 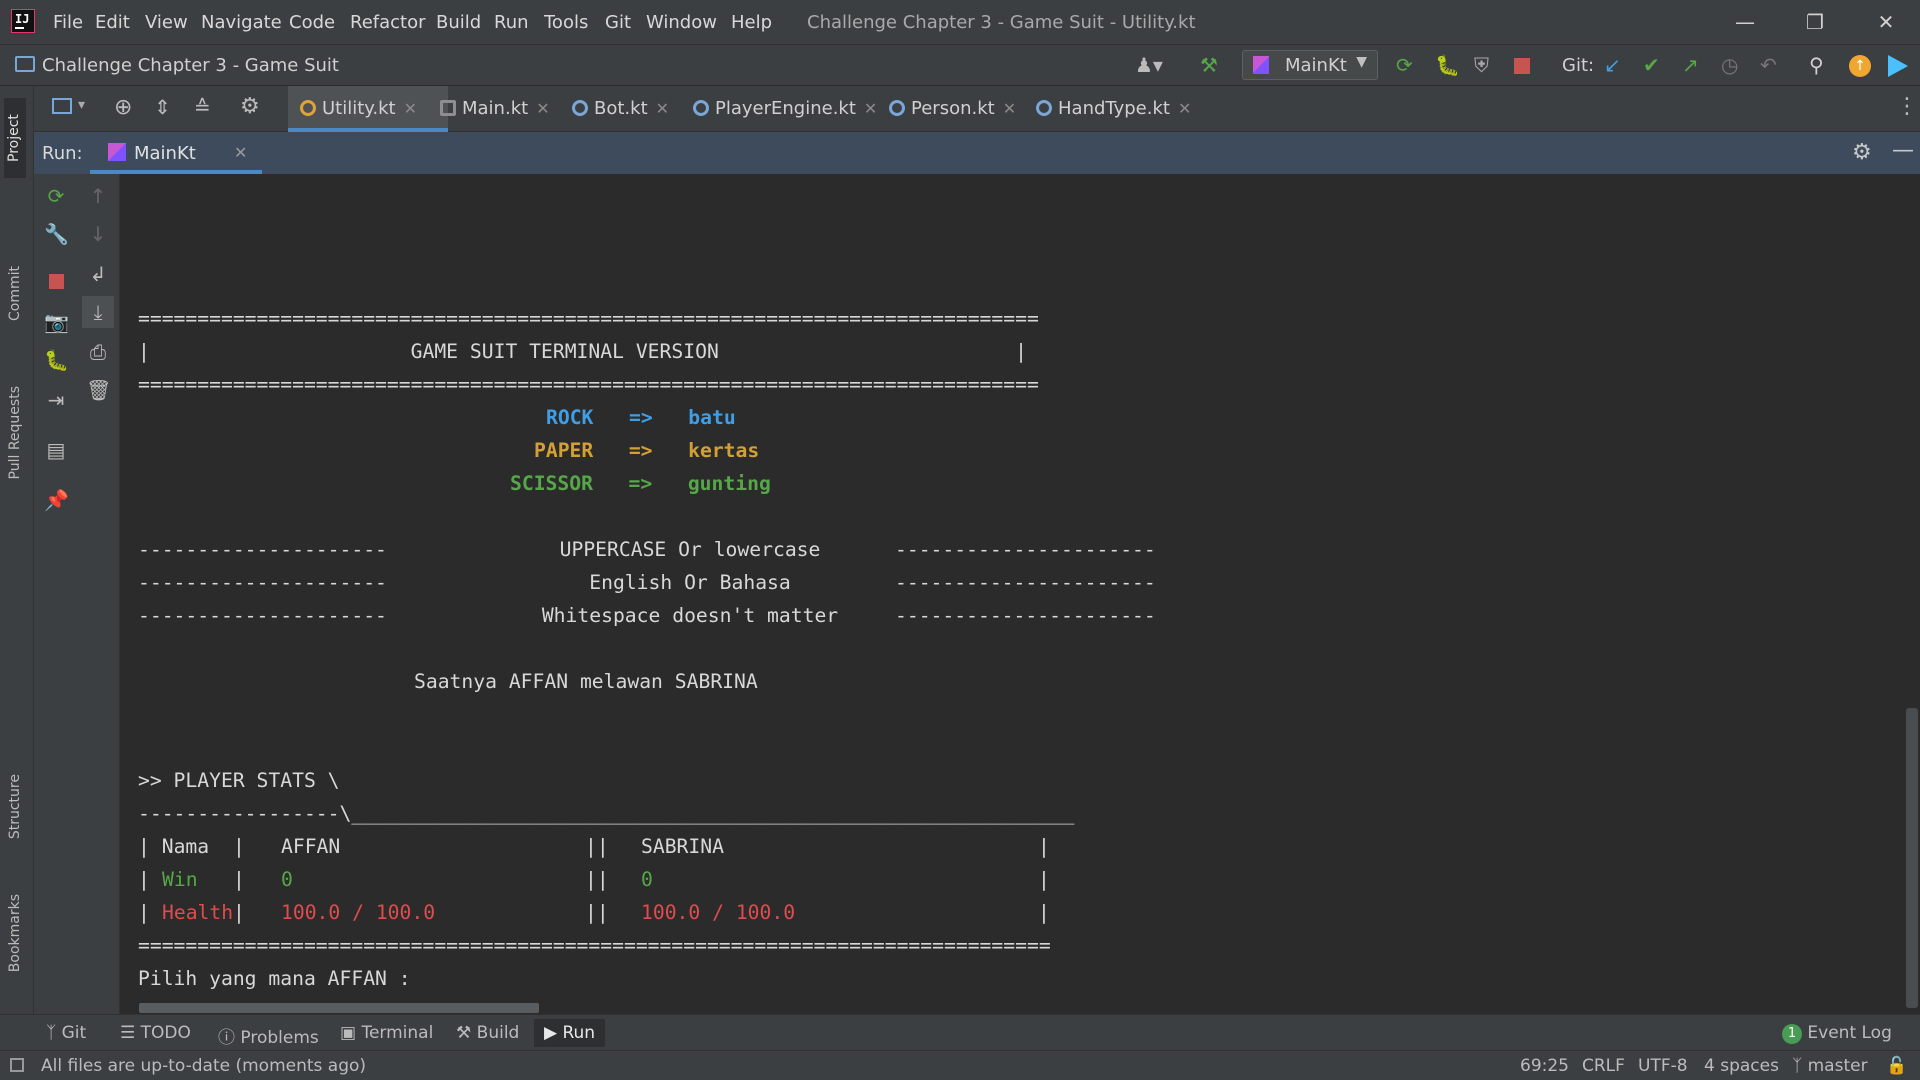 What do you see at coordinates (15, 806) in the screenshot?
I see `structure-tool-button: Structure` at bounding box center [15, 806].